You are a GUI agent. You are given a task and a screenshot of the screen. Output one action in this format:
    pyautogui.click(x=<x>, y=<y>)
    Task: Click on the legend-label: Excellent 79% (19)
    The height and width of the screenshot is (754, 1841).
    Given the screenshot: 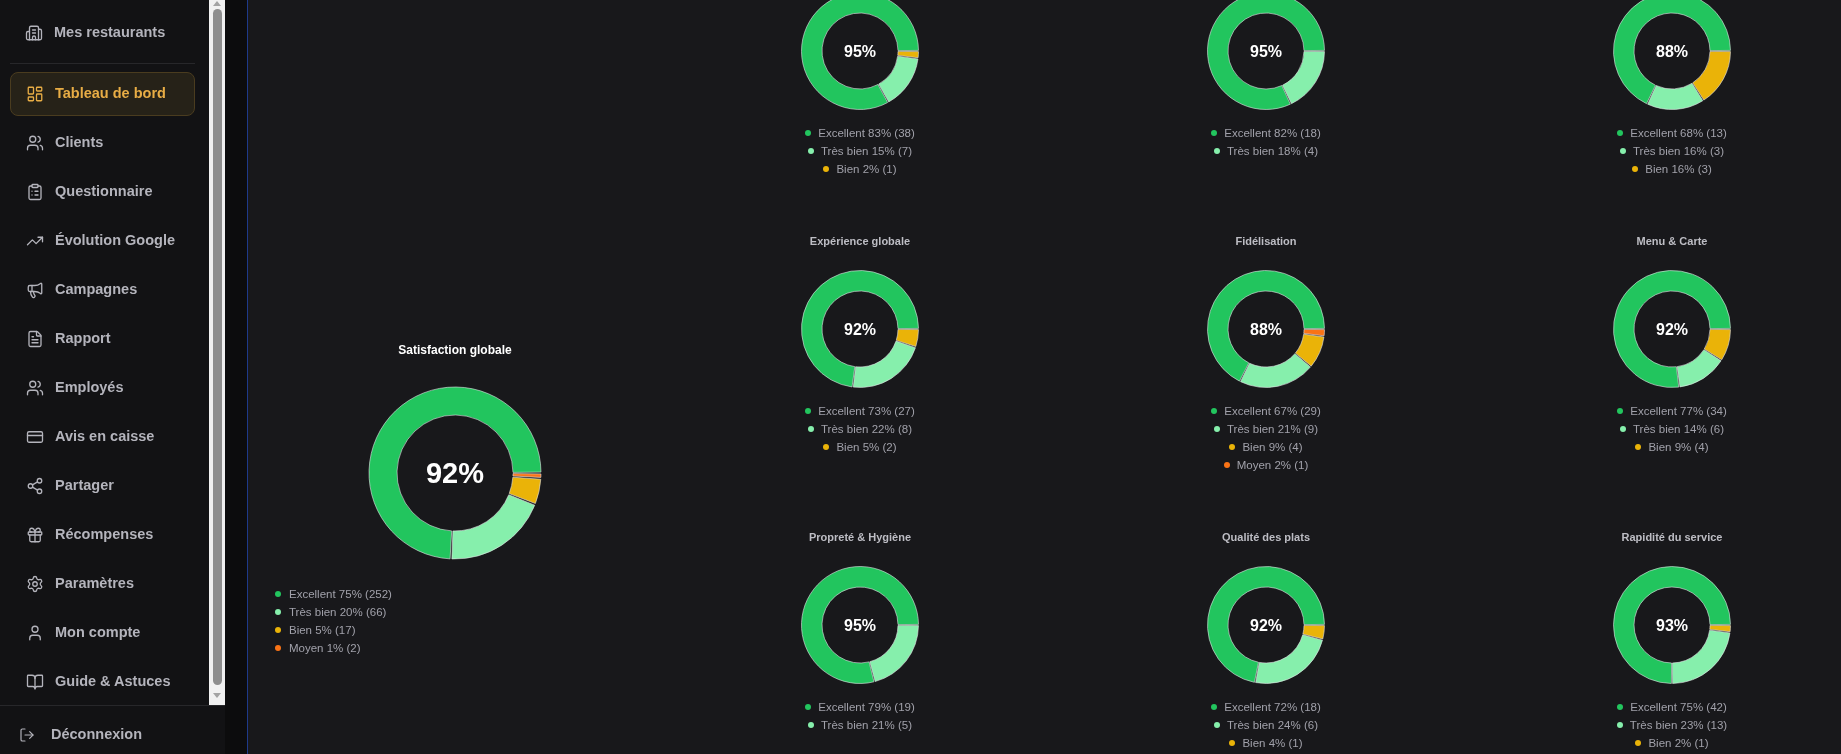 What is the action you would take?
    pyautogui.click(x=866, y=707)
    